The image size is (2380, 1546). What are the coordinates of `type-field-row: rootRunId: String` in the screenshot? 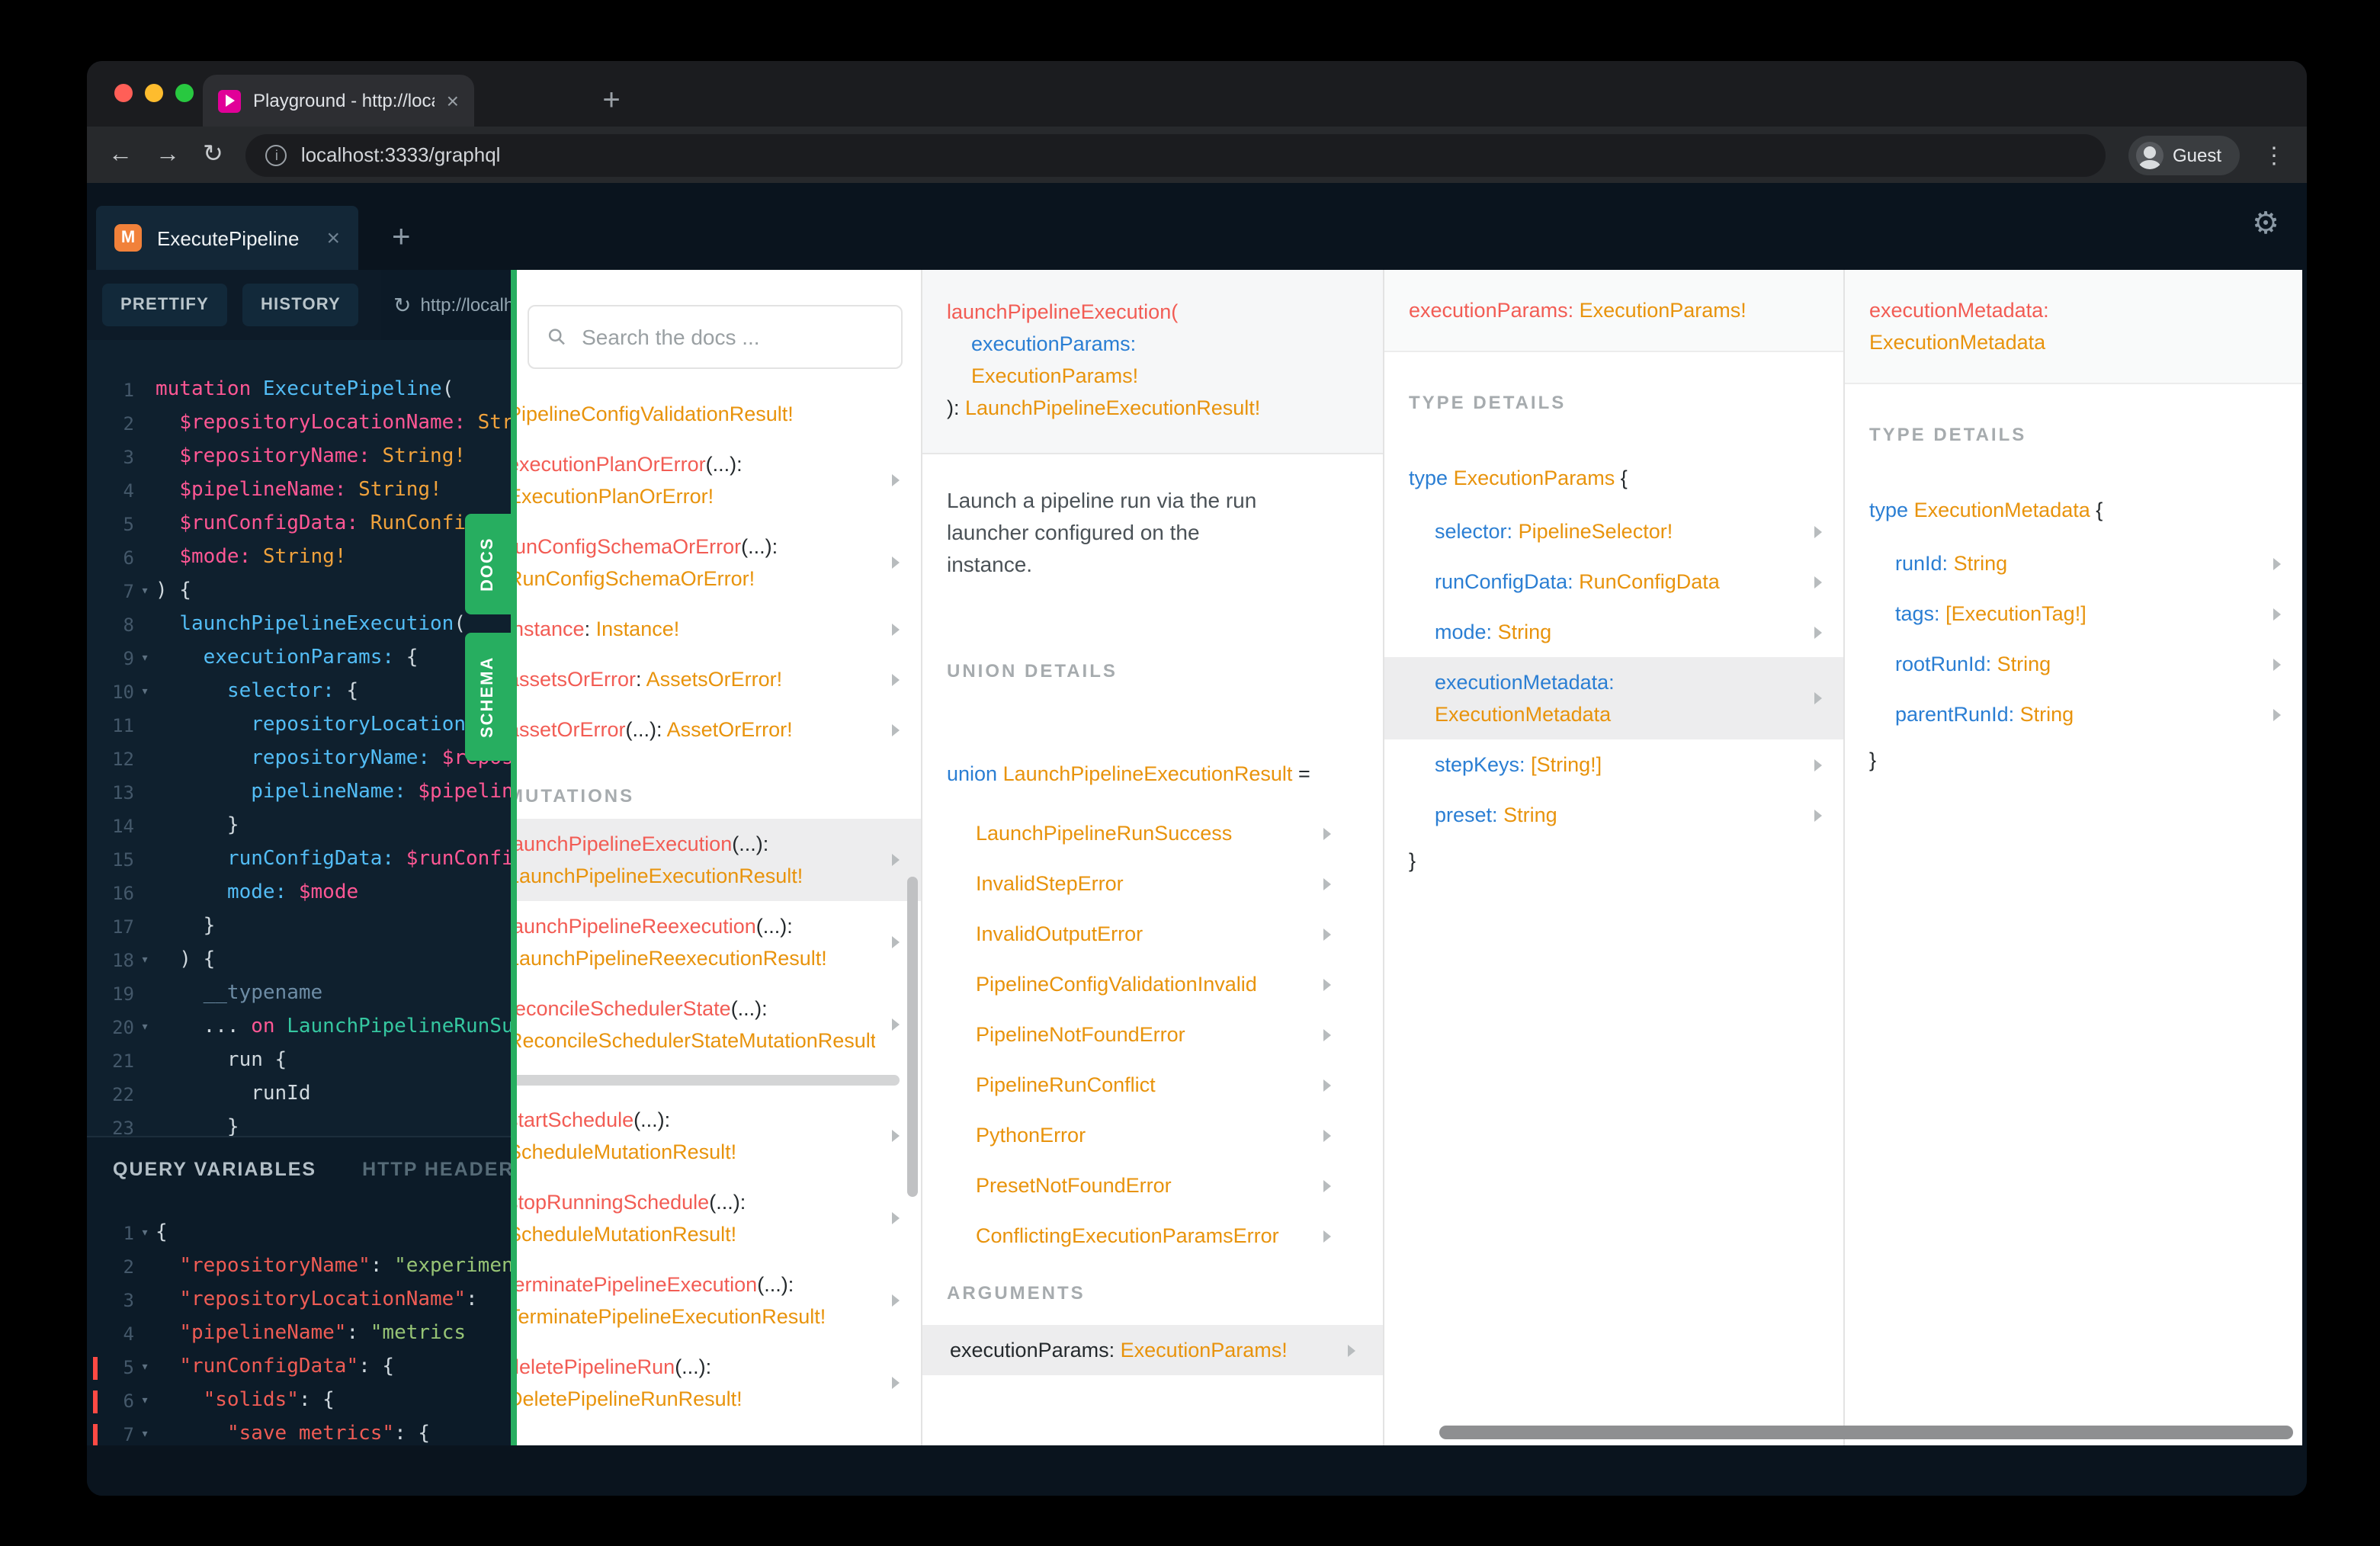 It's located at (2073, 664).